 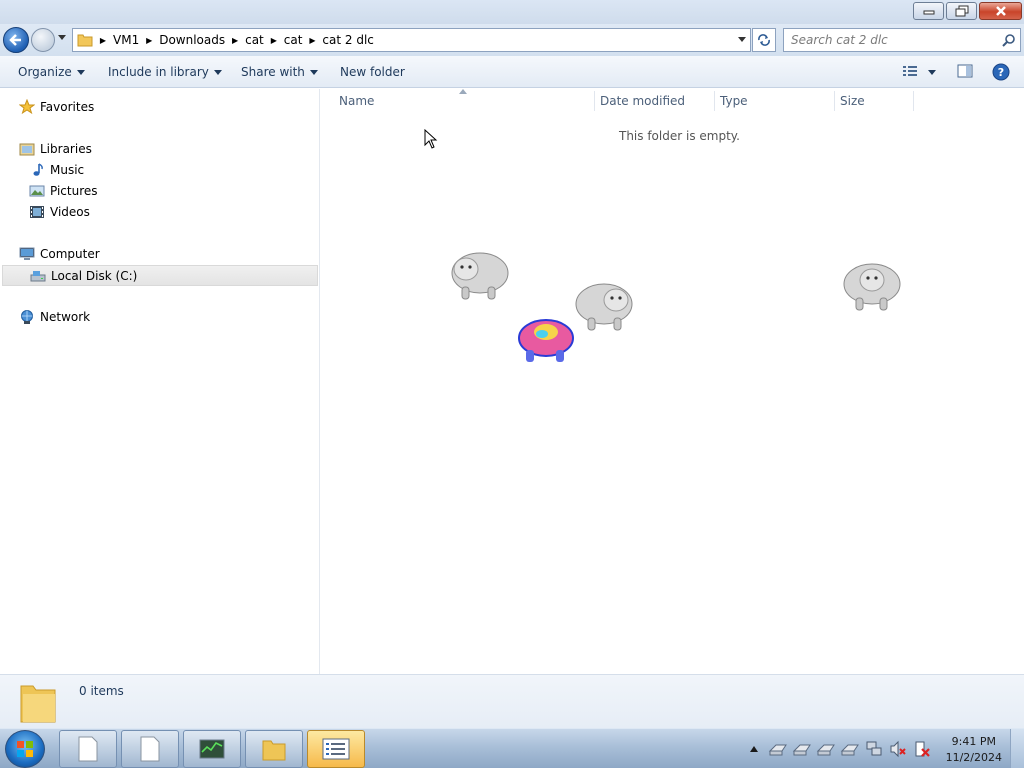 I want to click on share-with-button: Share with, so click(x=279, y=72).